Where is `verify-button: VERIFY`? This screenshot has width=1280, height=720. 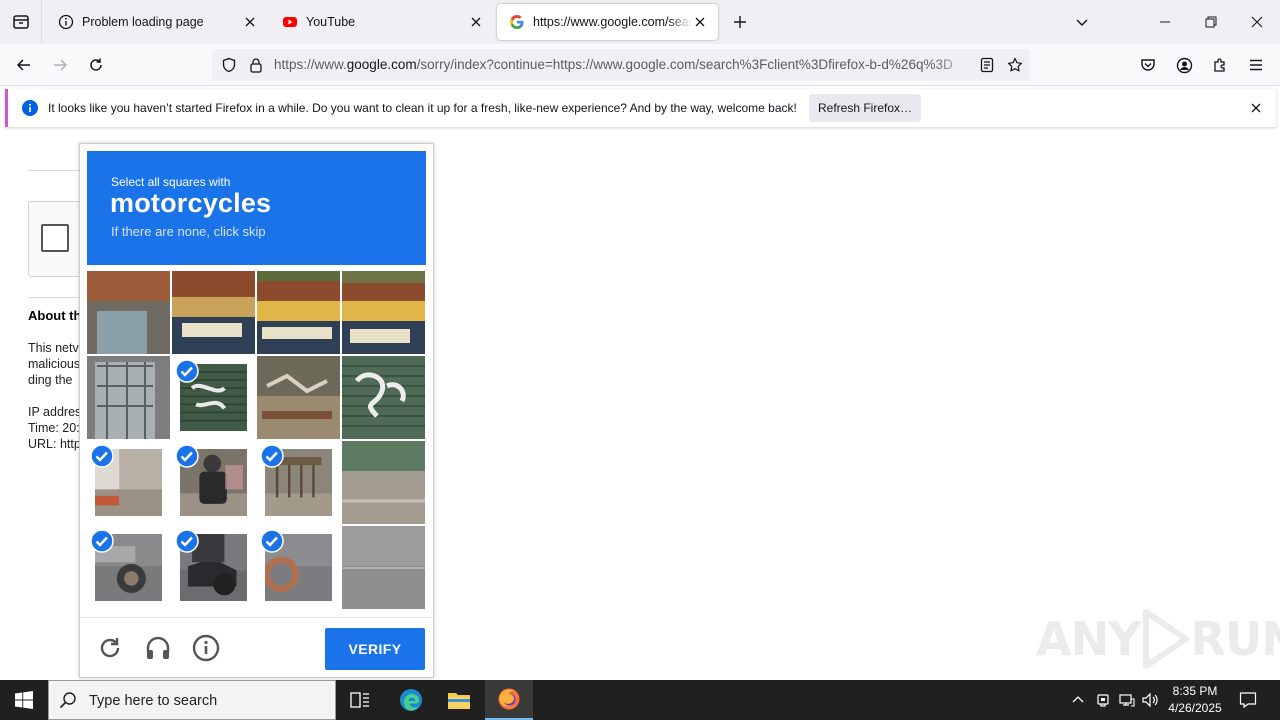
verify-button: VERIFY is located at coordinates (375, 649).